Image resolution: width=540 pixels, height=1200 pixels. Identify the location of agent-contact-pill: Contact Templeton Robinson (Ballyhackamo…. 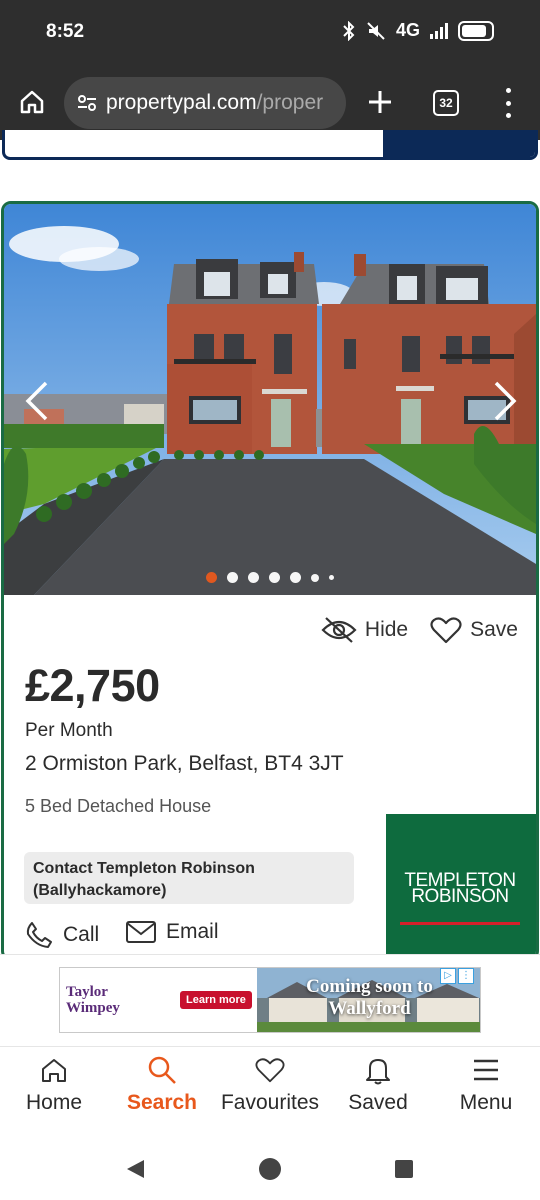
(189, 878).